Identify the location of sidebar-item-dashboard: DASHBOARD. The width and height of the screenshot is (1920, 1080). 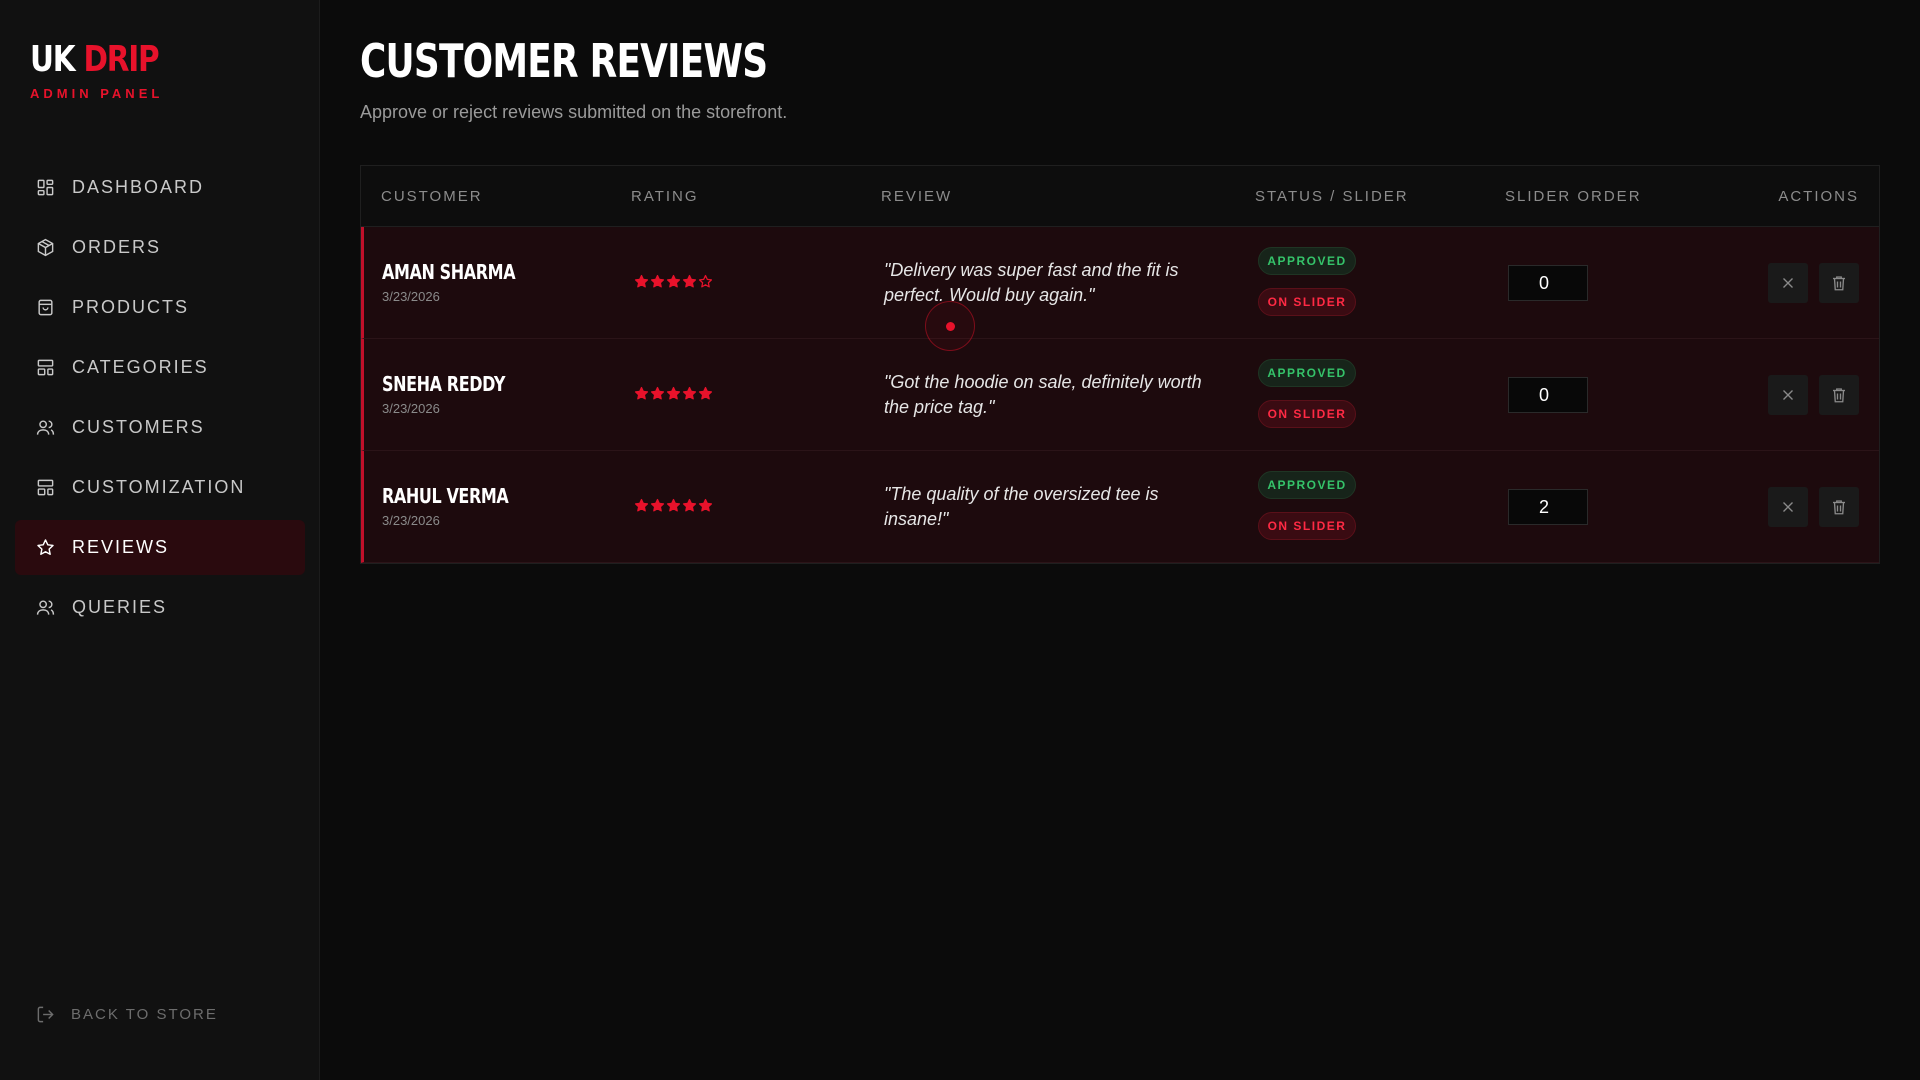
(160, 187).